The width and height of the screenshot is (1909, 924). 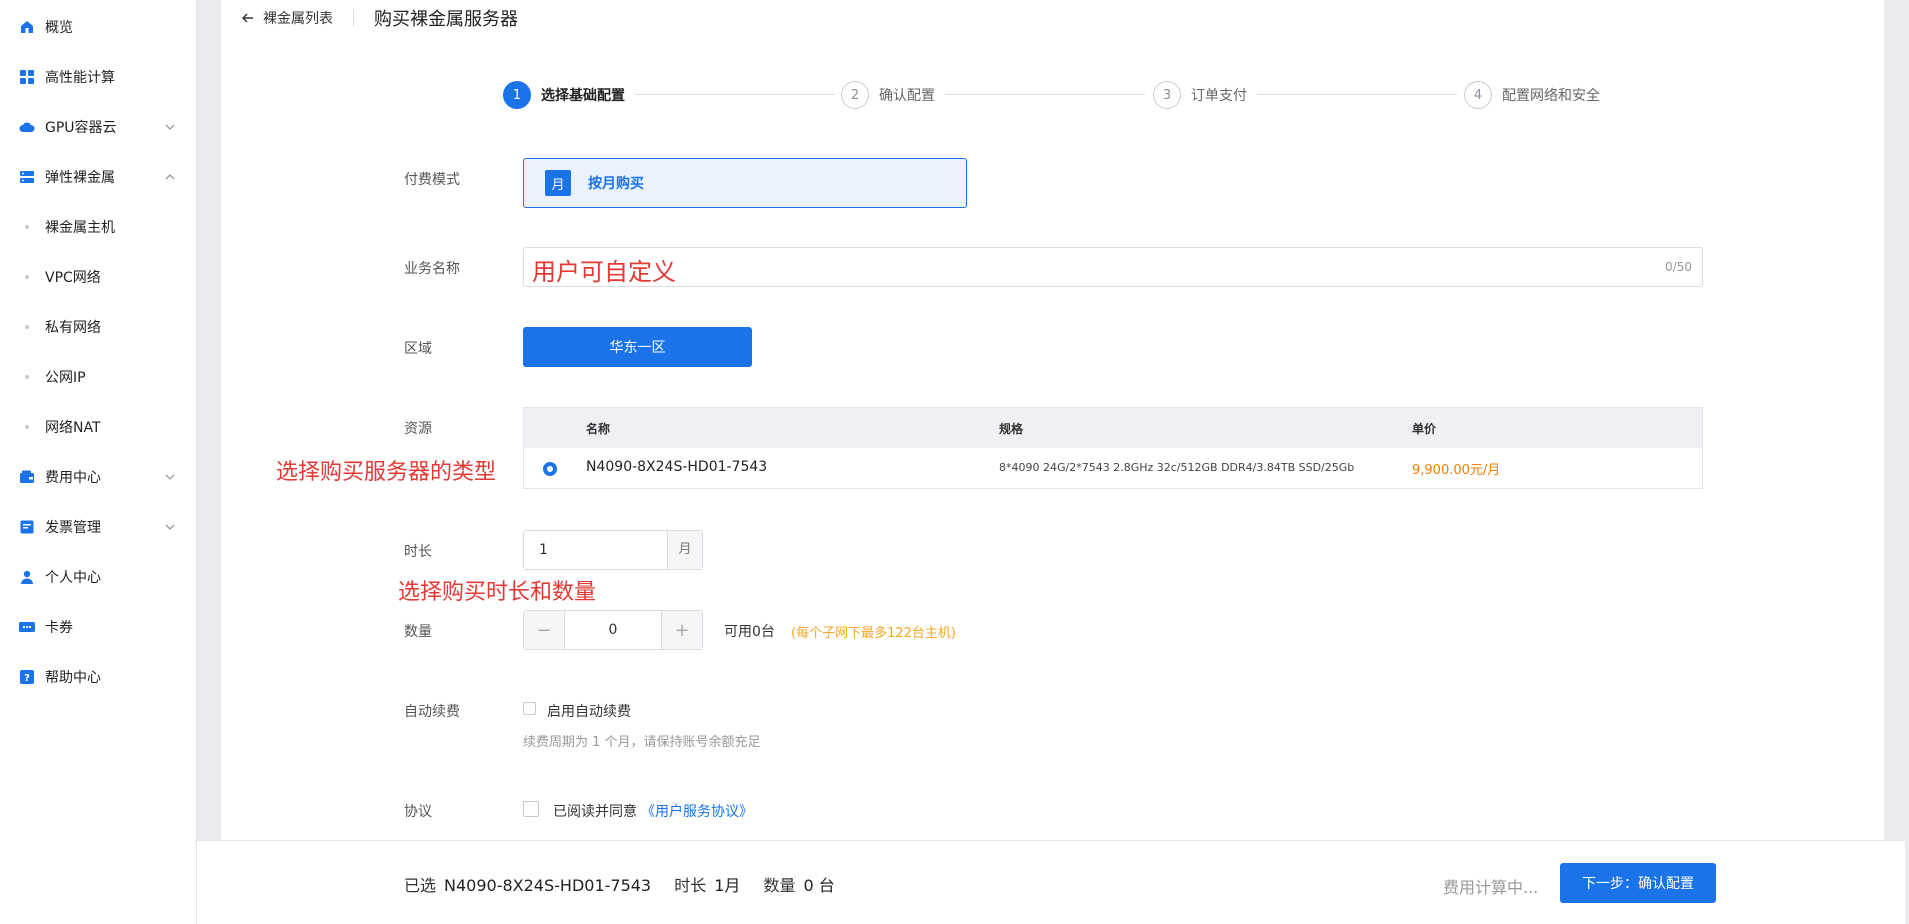 What do you see at coordinates (98, 27) in the screenshot?
I see `sidebar-item-overview: 概览` at bounding box center [98, 27].